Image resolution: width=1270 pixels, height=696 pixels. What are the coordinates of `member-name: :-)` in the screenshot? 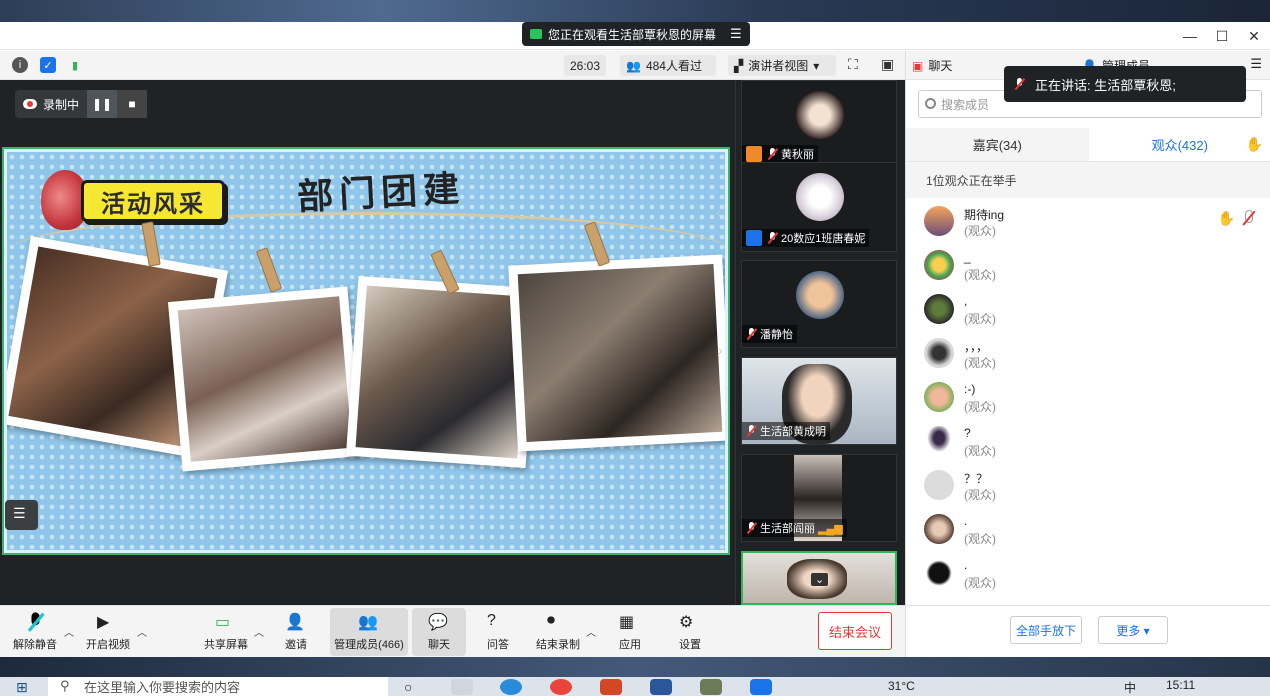 It's located at (970, 389).